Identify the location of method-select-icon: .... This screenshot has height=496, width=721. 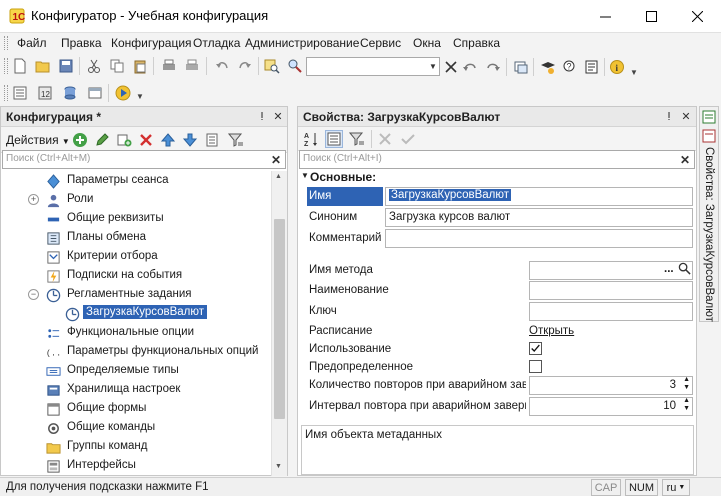
(669, 269).